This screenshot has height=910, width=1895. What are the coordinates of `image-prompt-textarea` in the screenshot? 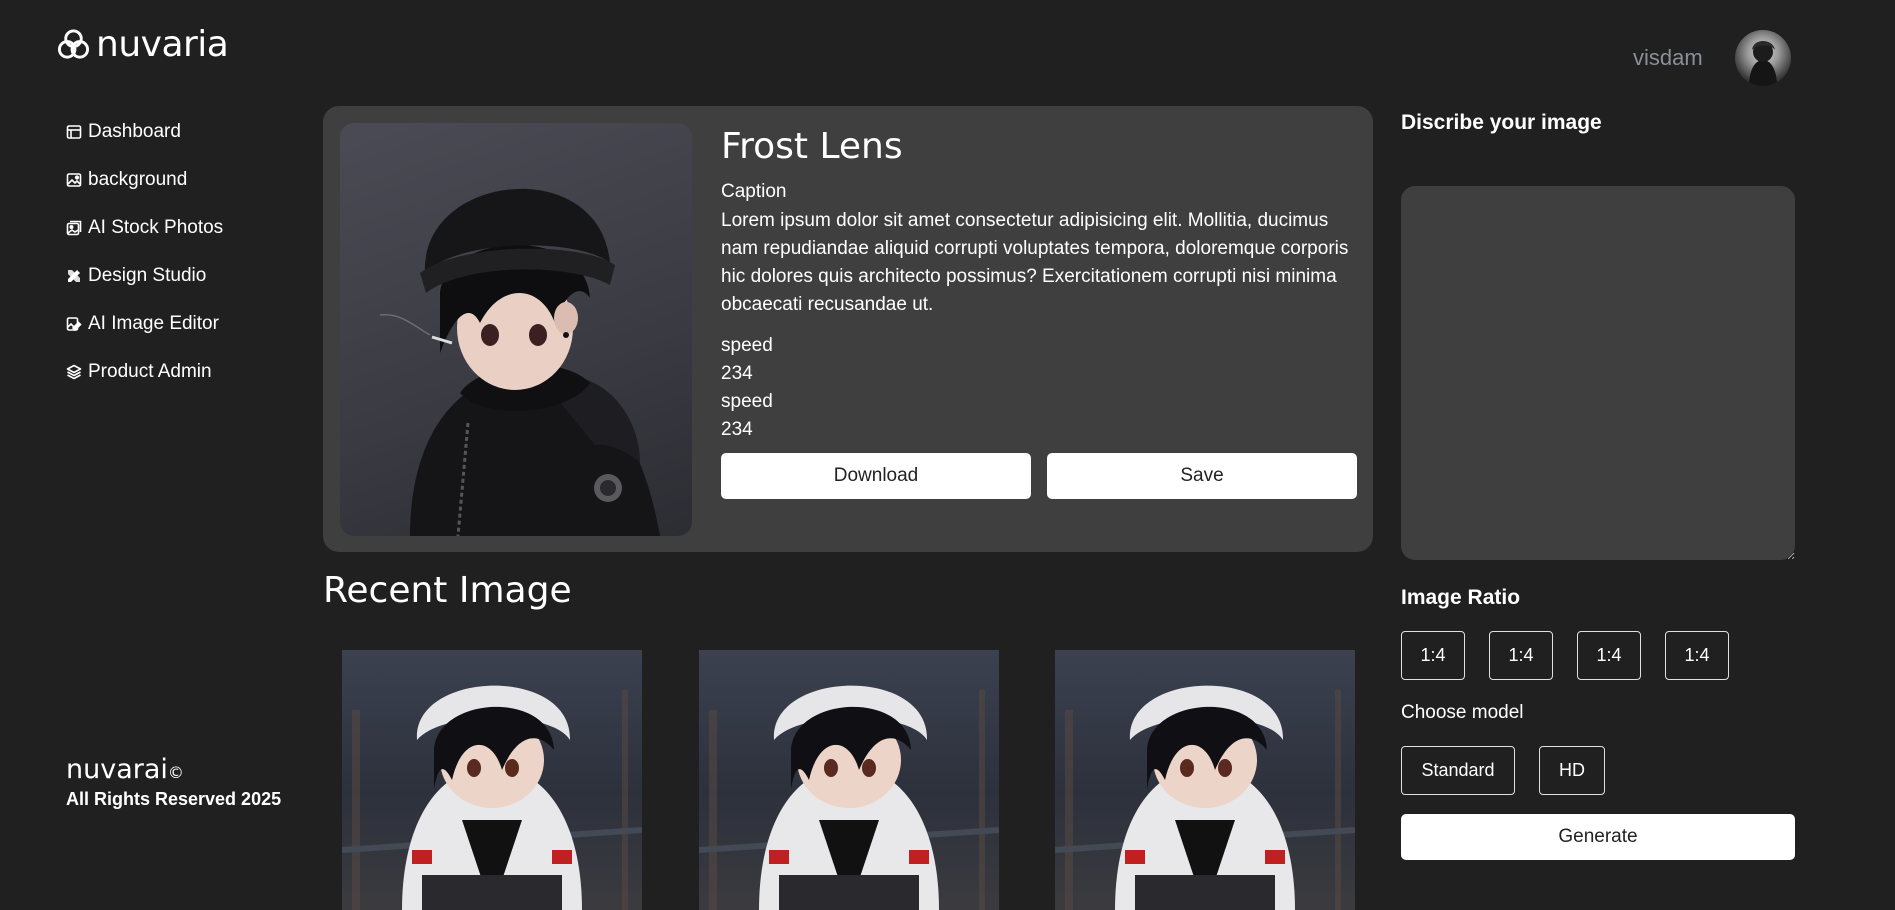 It's located at (1598, 373).